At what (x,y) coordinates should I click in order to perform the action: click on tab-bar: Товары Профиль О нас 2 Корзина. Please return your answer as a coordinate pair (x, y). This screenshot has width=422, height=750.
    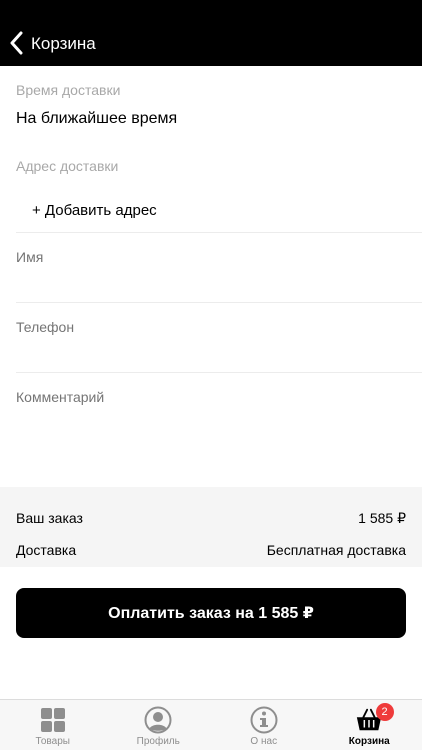
    Looking at the image, I should click on (211, 724).